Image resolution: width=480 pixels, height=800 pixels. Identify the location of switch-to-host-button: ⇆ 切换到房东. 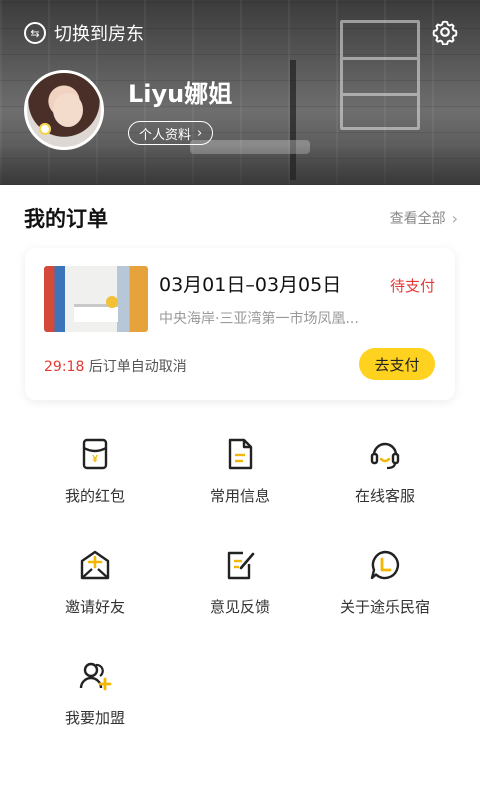
(84, 33).